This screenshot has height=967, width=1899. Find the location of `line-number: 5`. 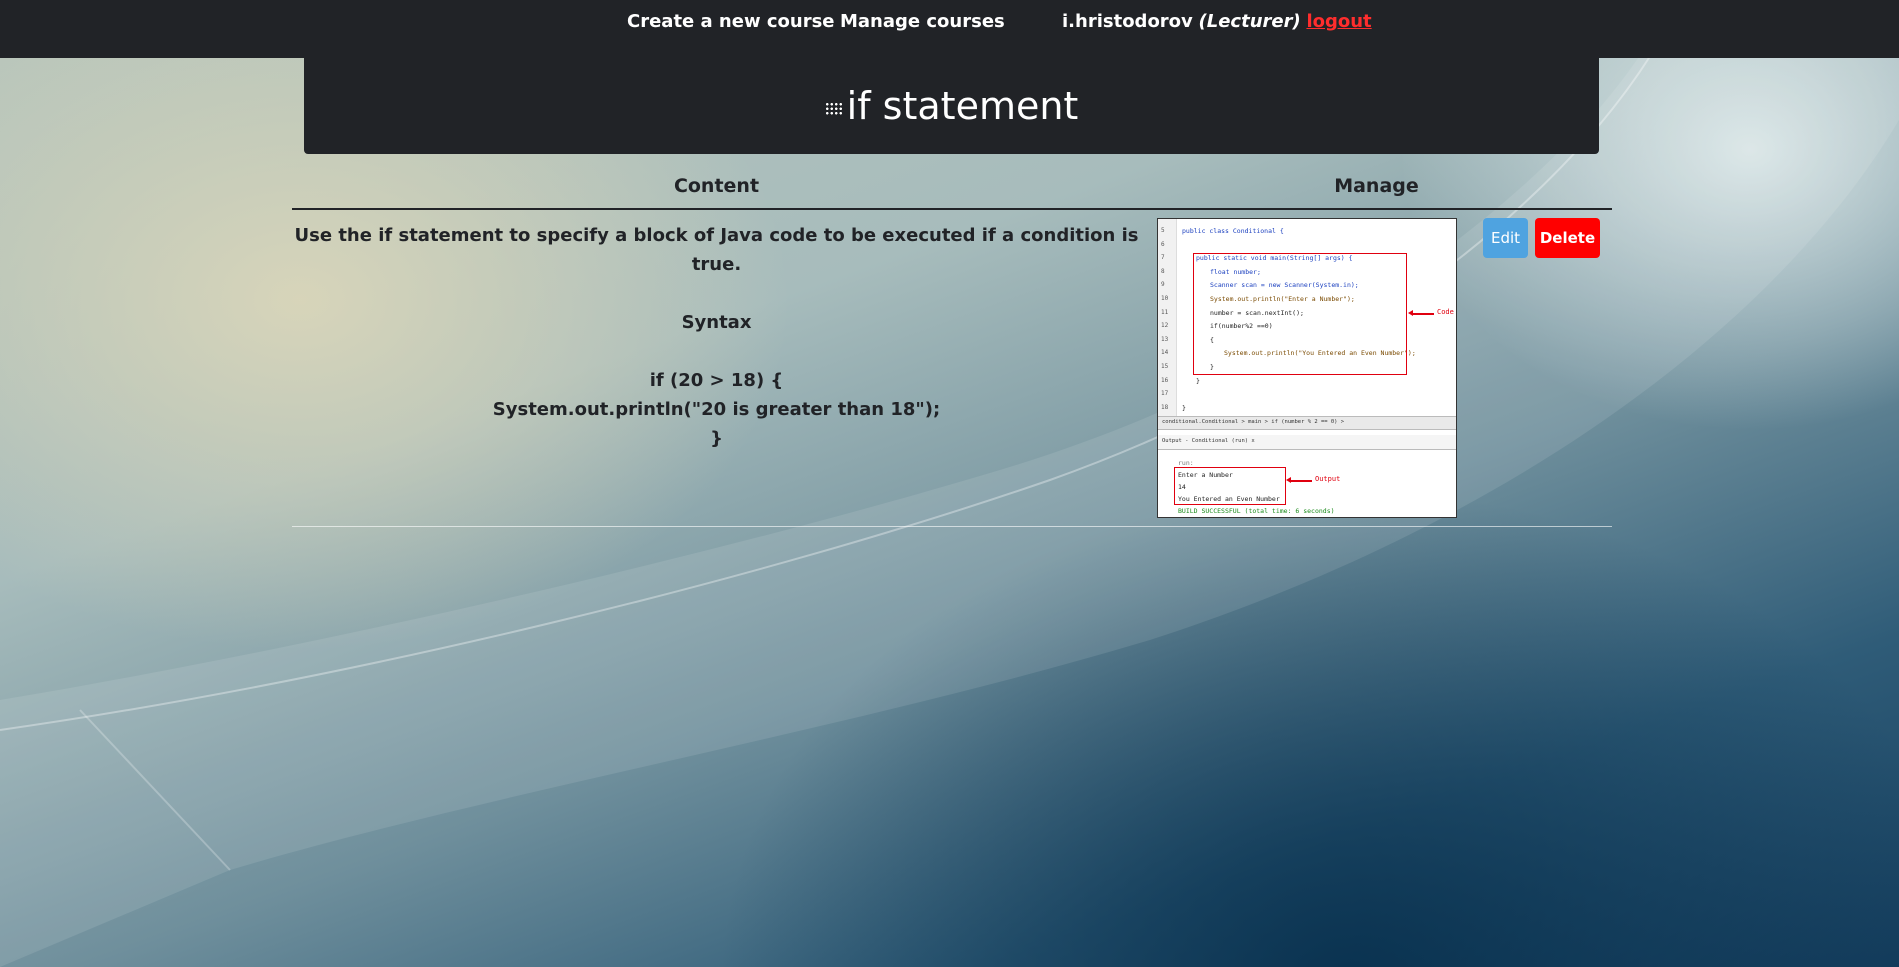

line-number: 5 is located at coordinates (1163, 230).